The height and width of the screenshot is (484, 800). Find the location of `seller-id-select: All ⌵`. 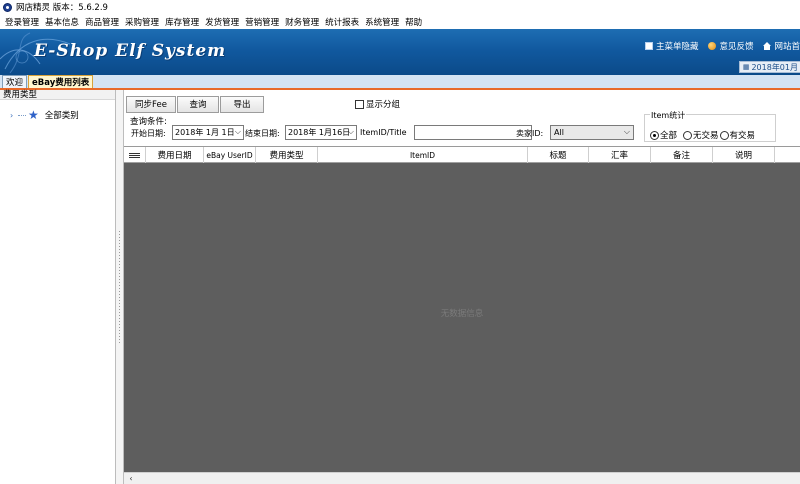

seller-id-select: All ⌵ is located at coordinates (592, 132).